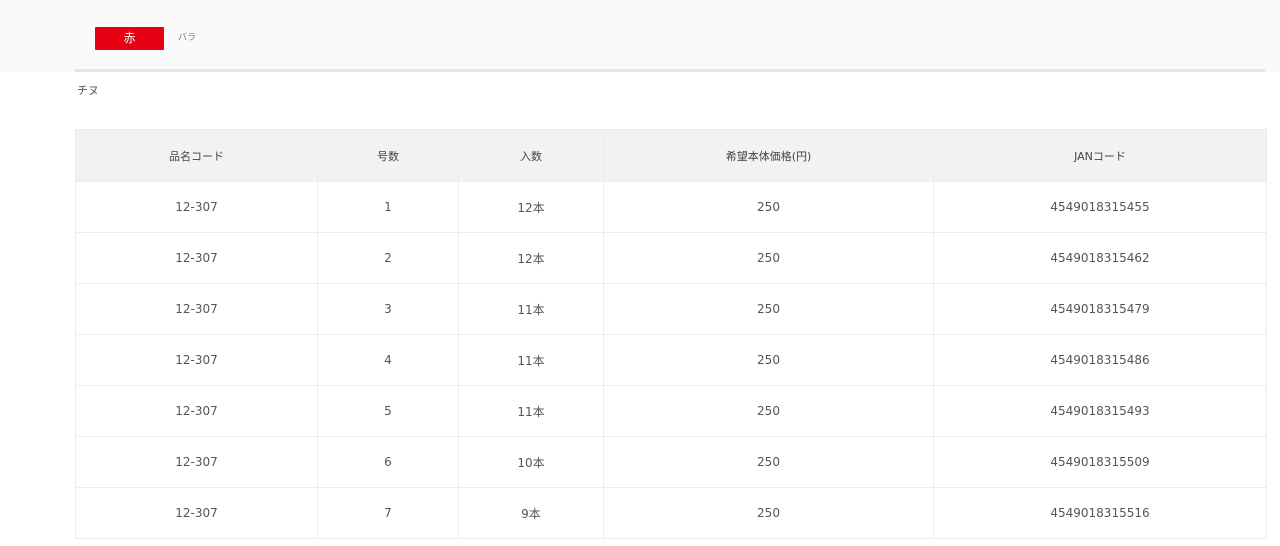 This screenshot has width=1280, height=546. Describe the element at coordinates (388, 258) in the screenshot. I see `cell-size-number: 2` at that location.